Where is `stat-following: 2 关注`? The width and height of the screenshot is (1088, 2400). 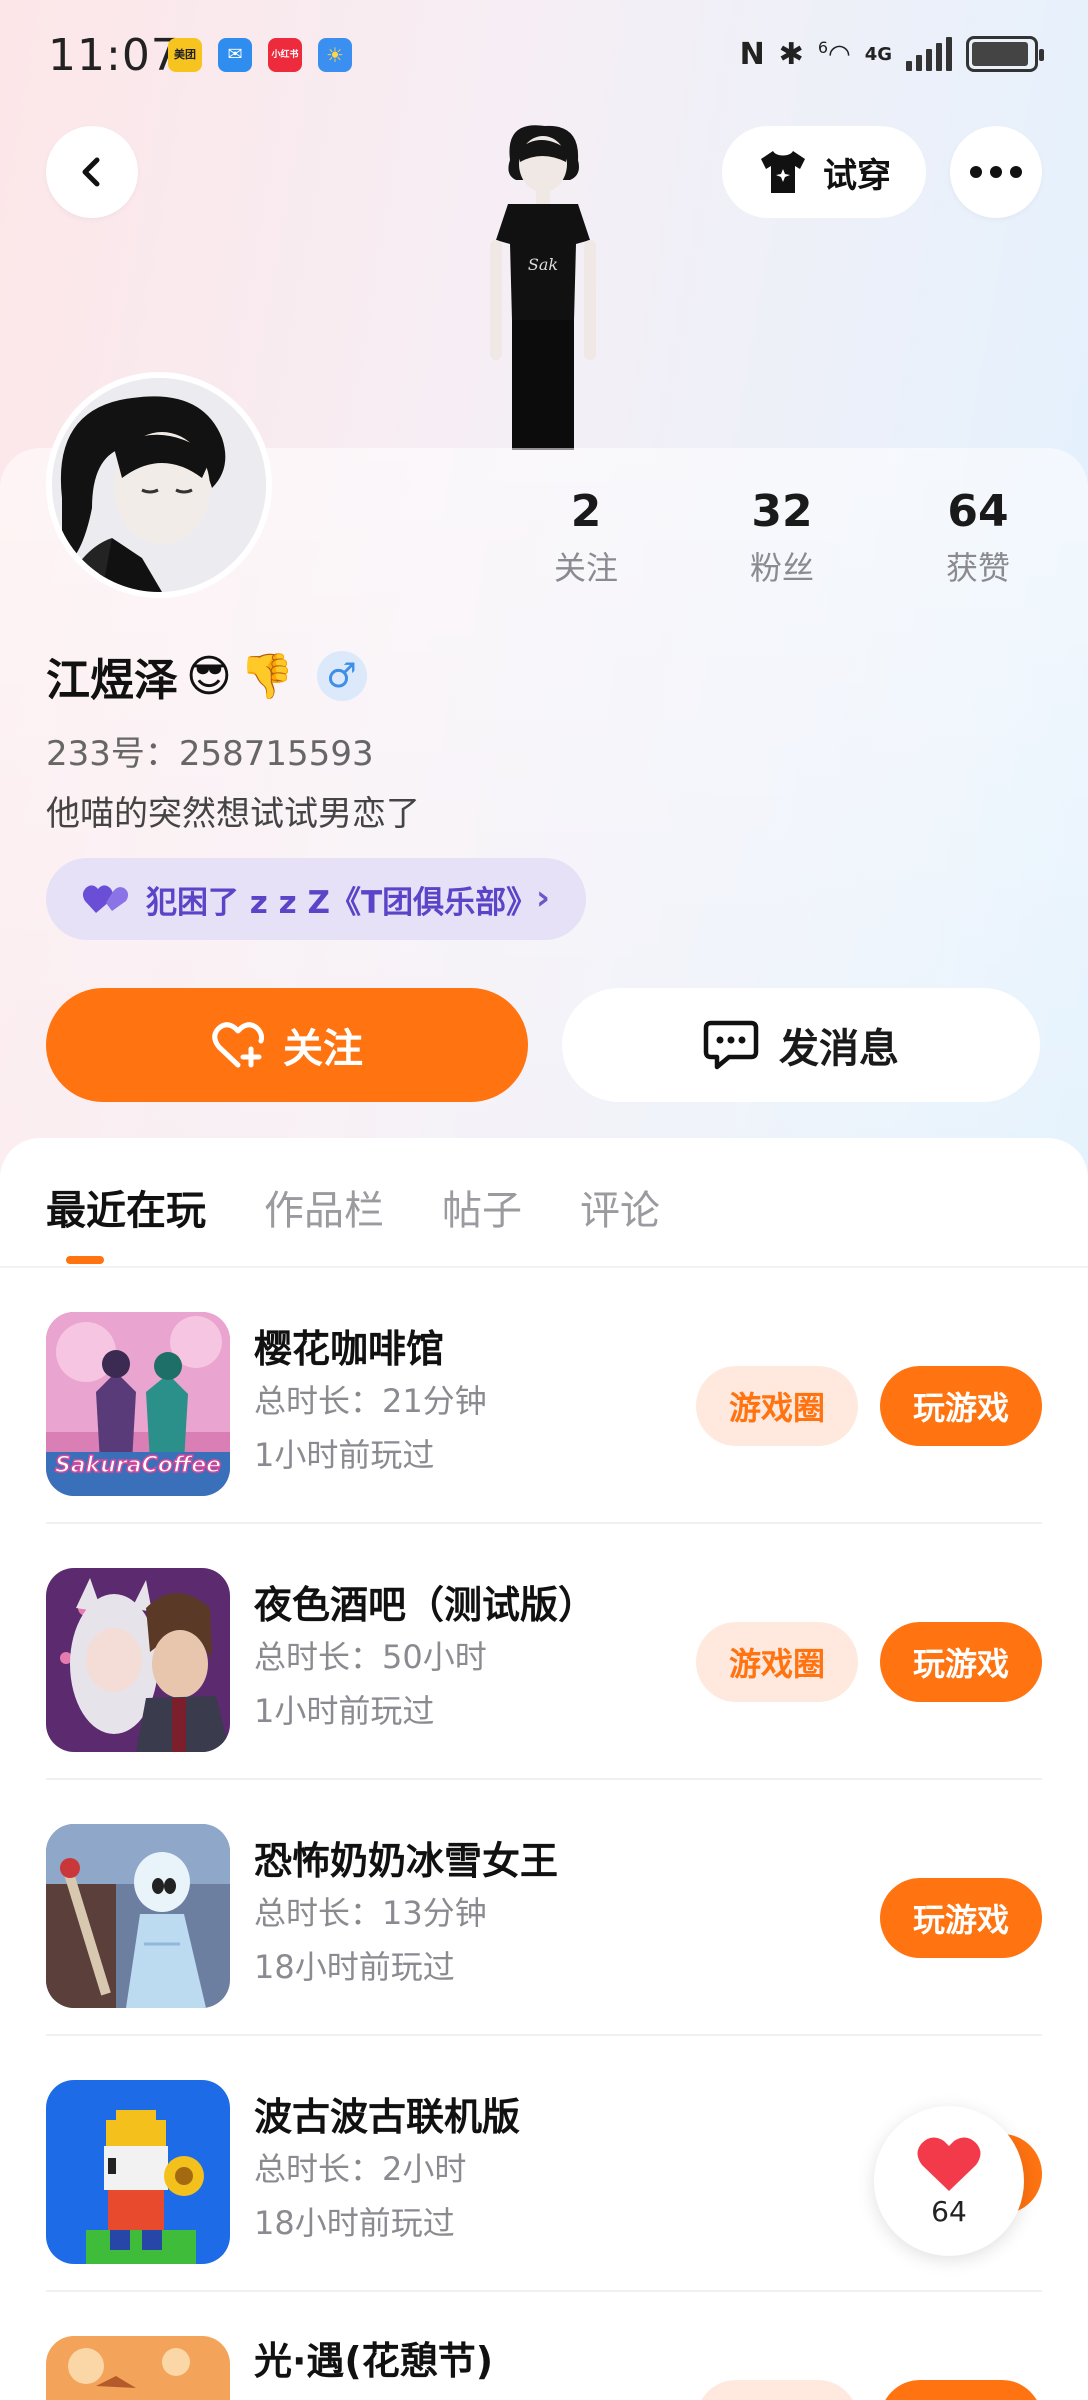
stat-following: 2 关注 is located at coordinates (586, 537).